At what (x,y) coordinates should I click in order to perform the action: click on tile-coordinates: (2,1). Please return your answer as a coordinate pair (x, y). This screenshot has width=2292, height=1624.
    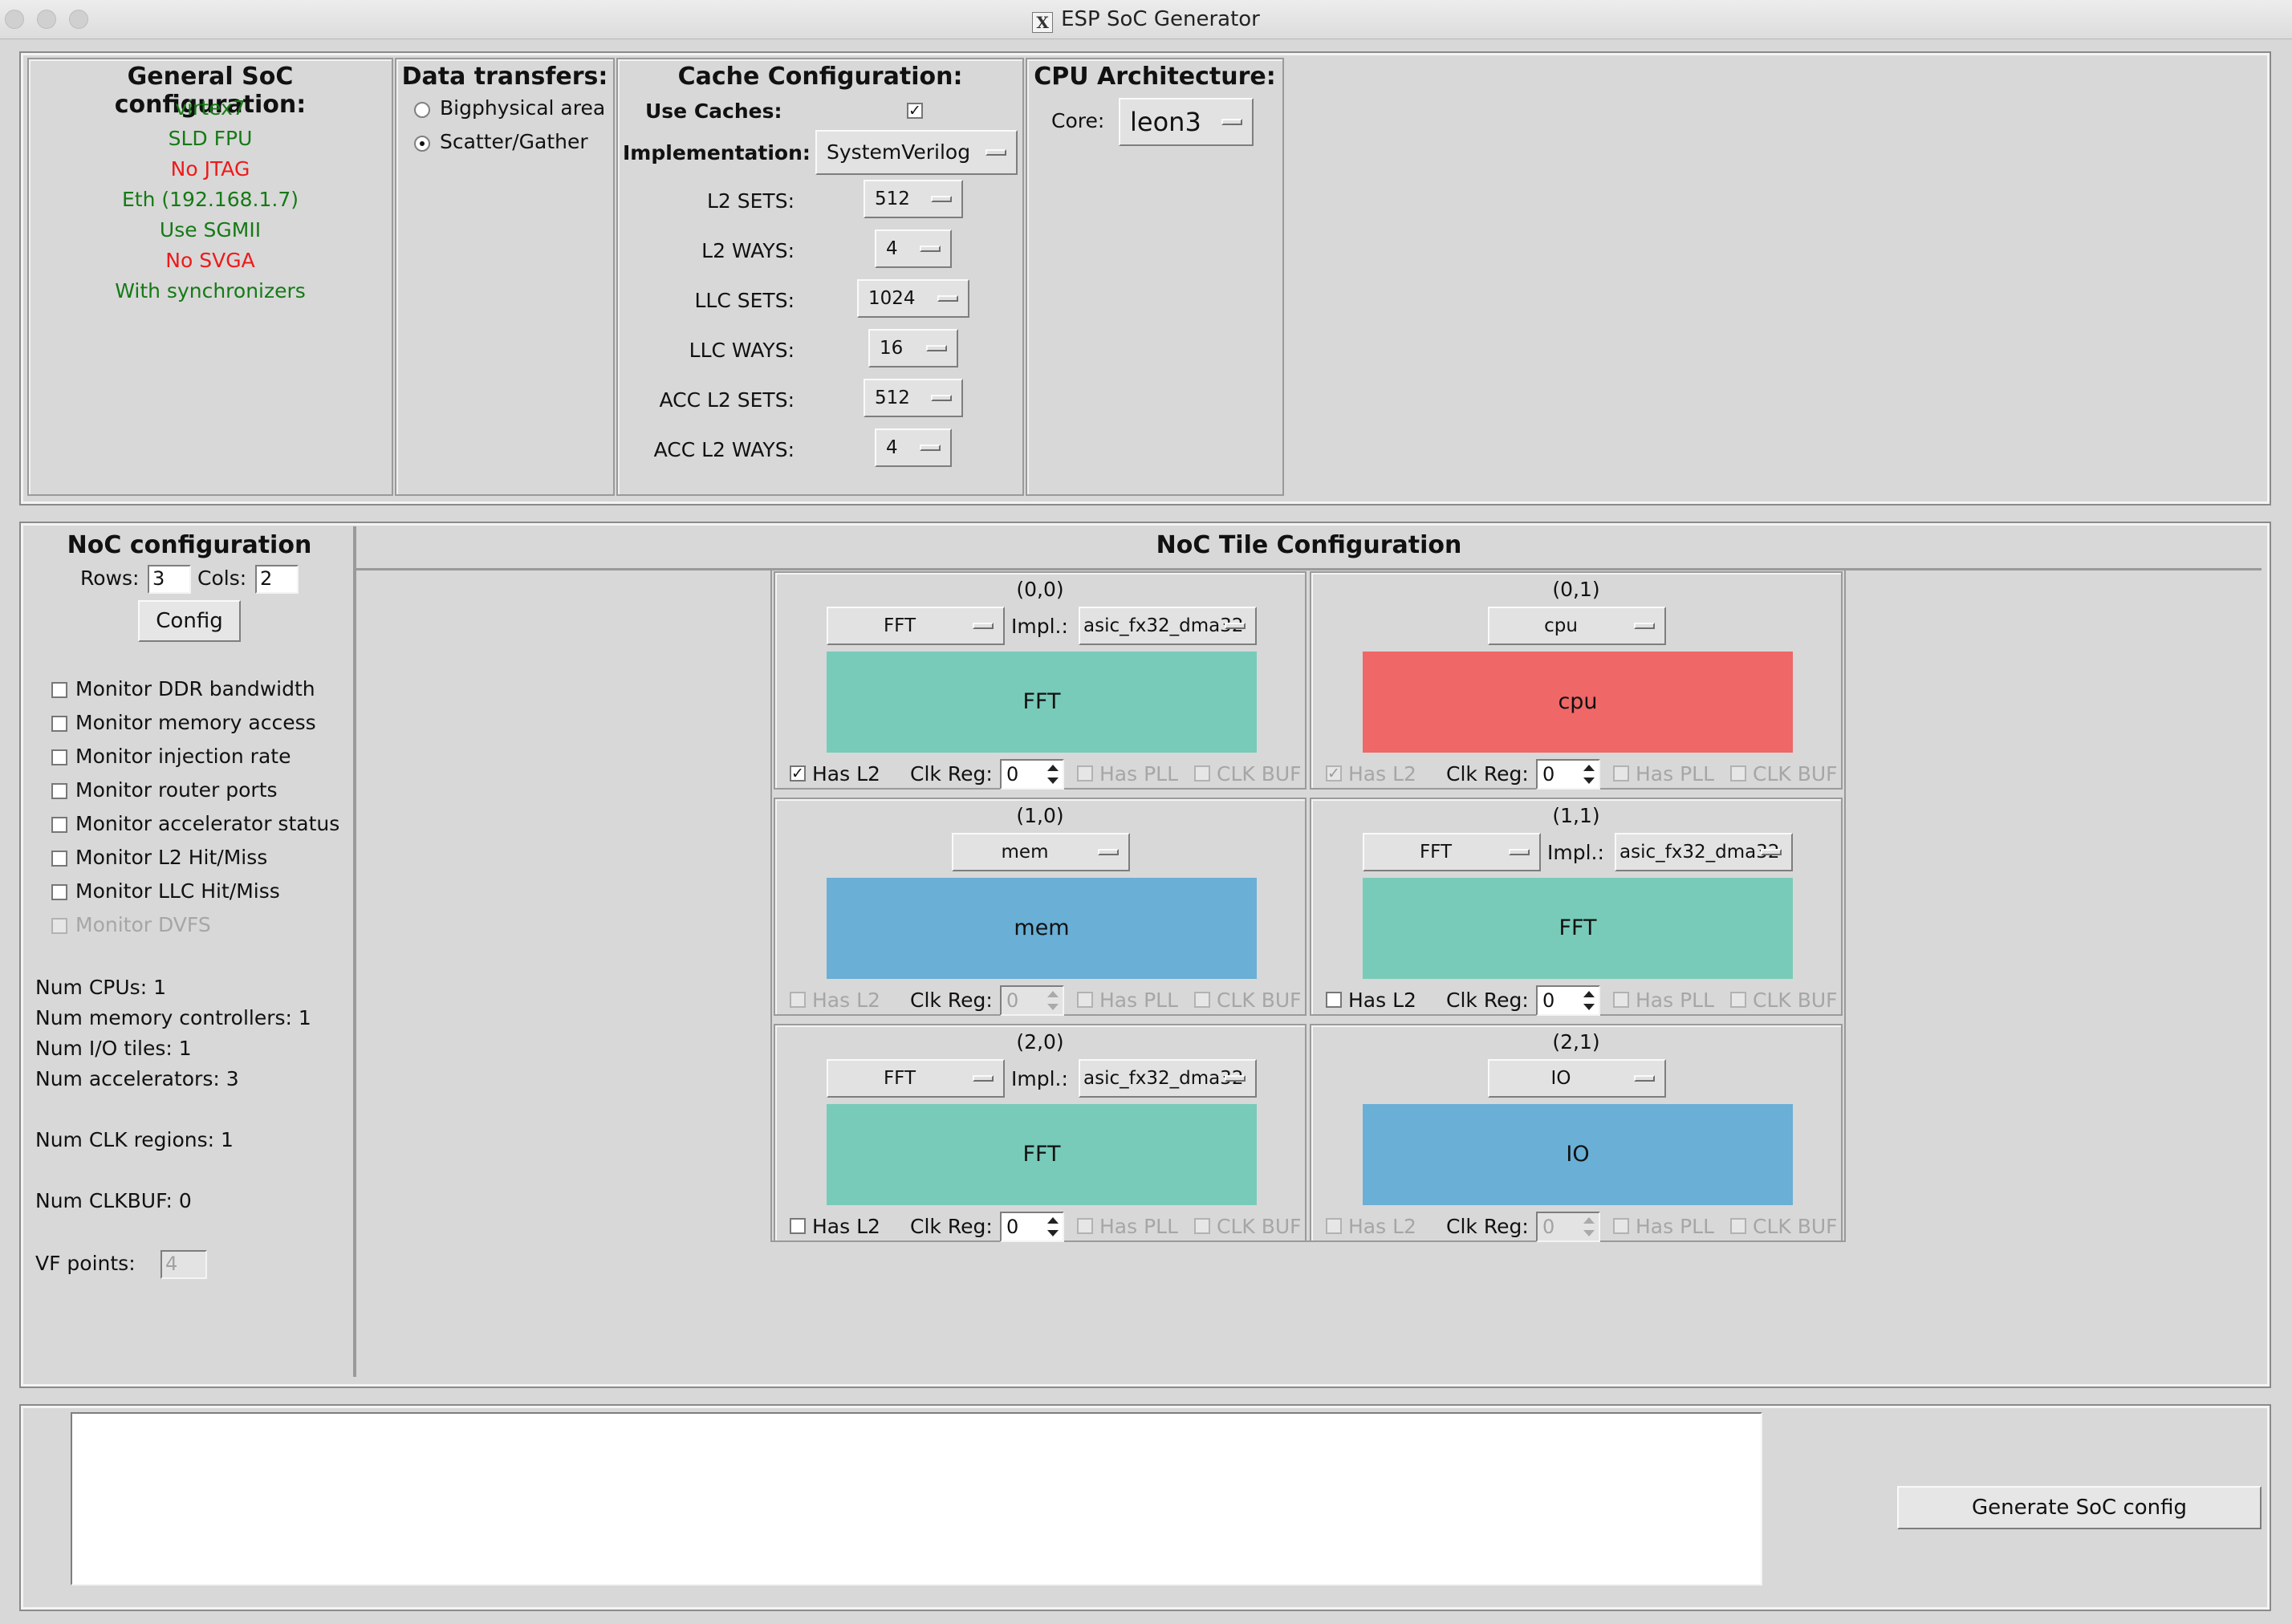
    Looking at the image, I should click on (1576, 1042).